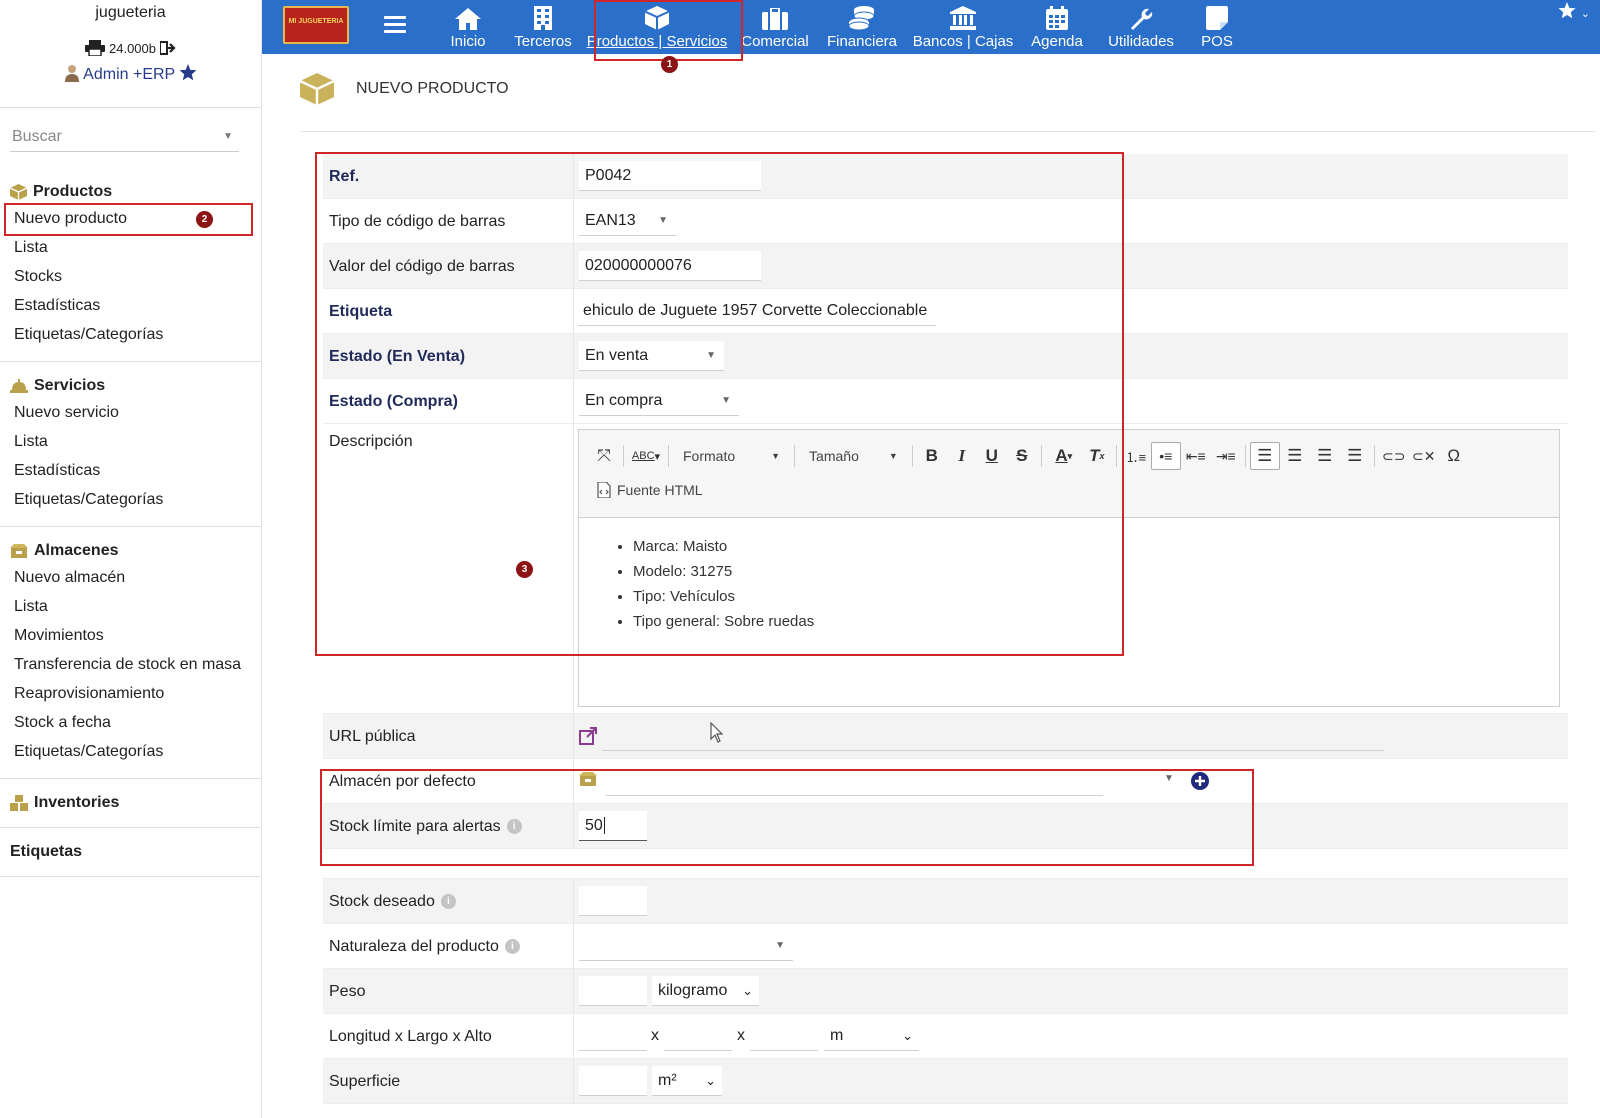 This screenshot has height=1118, width=1600. I want to click on alto-input, so click(784, 1036).